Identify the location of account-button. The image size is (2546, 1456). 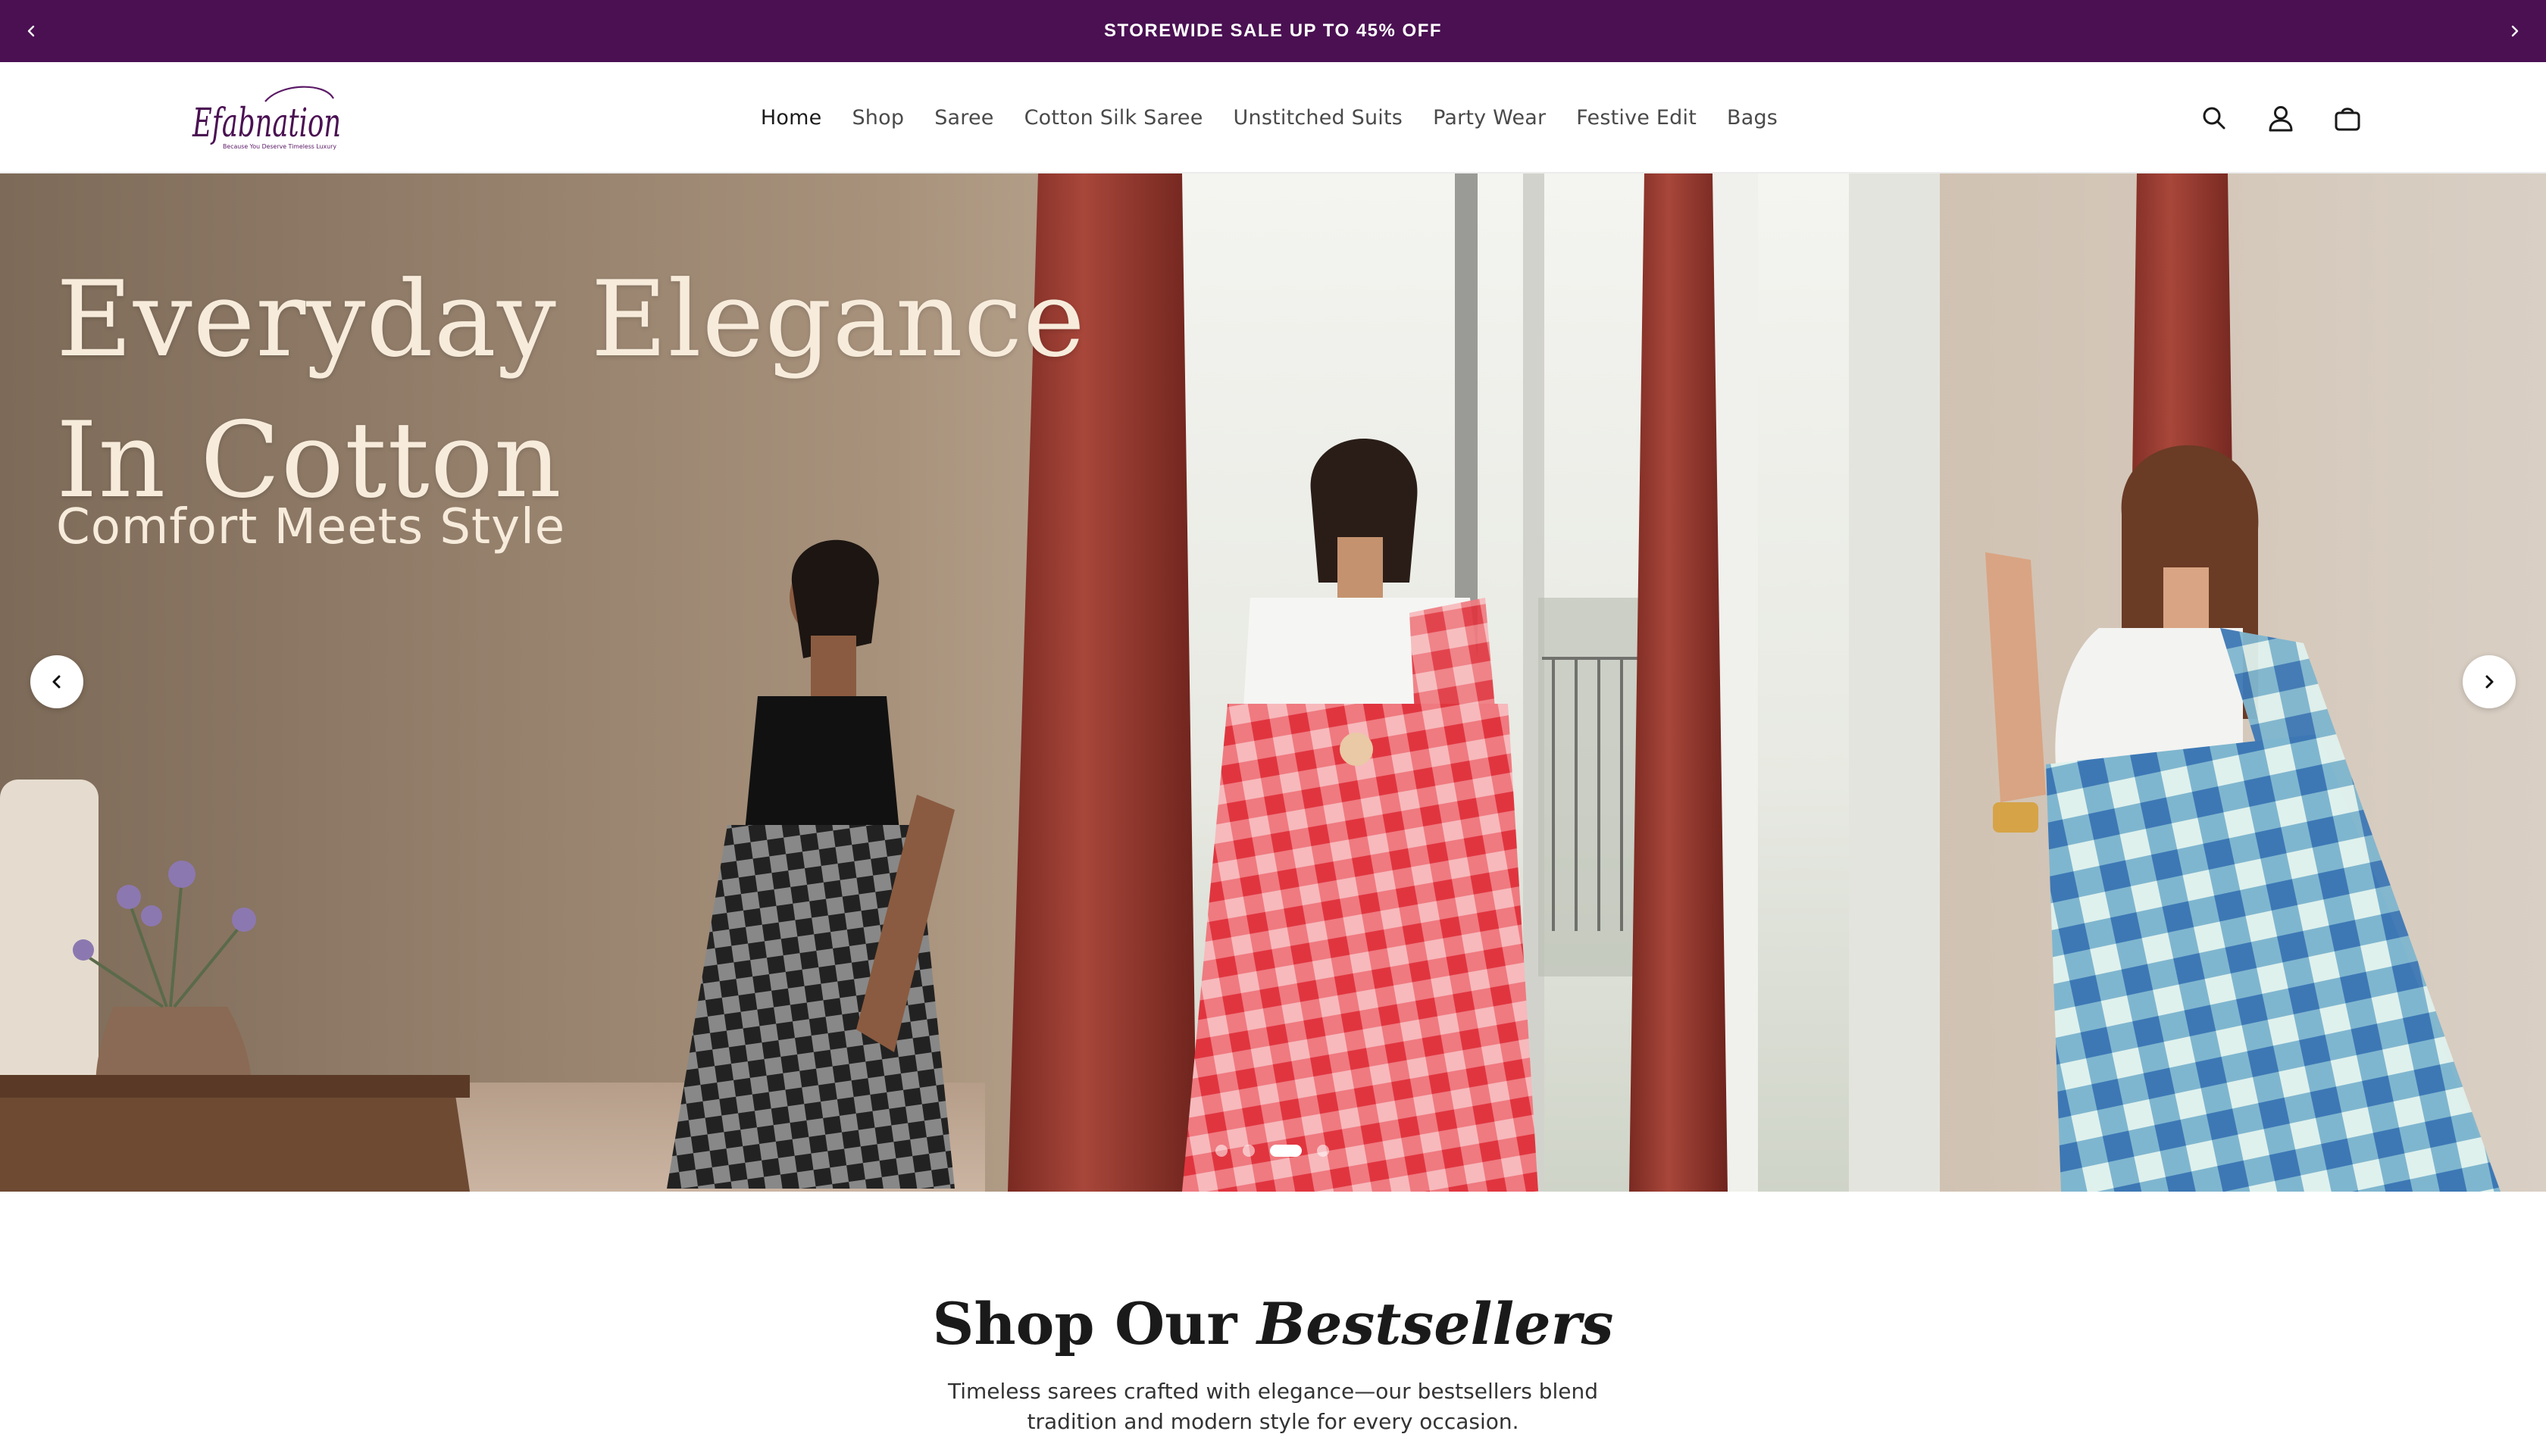
(2280, 118).